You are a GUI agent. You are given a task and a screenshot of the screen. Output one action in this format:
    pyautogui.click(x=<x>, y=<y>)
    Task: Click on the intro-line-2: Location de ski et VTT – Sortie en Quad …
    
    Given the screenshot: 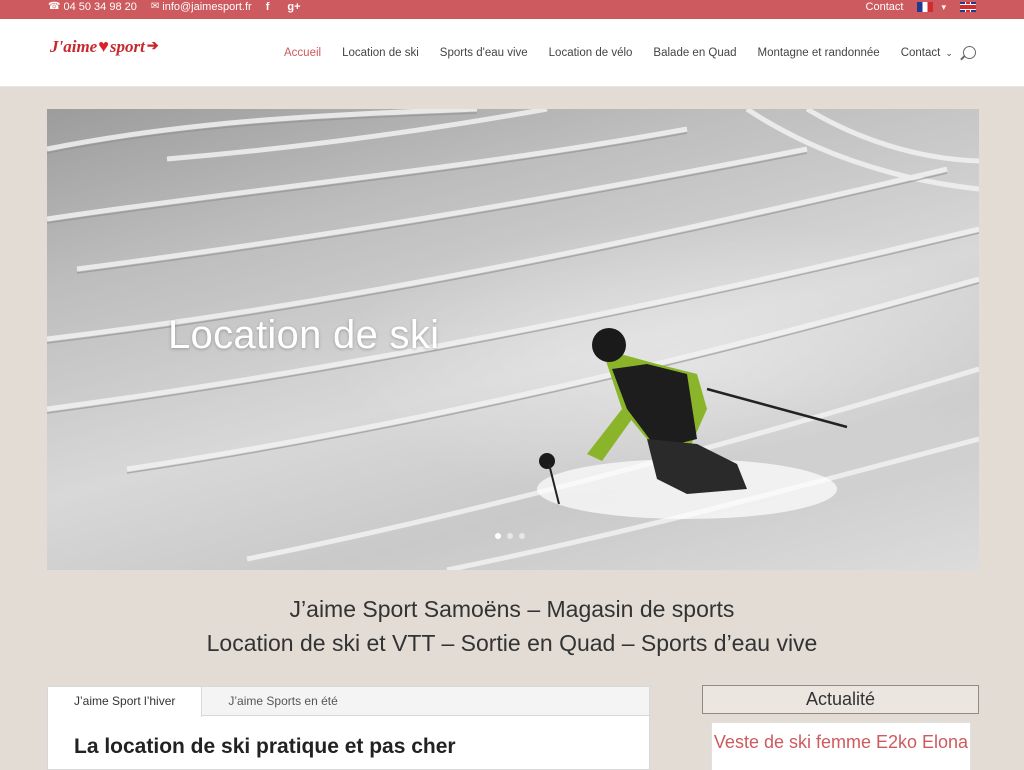 What is the action you would take?
    pyautogui.click(x=512, y=643)
    